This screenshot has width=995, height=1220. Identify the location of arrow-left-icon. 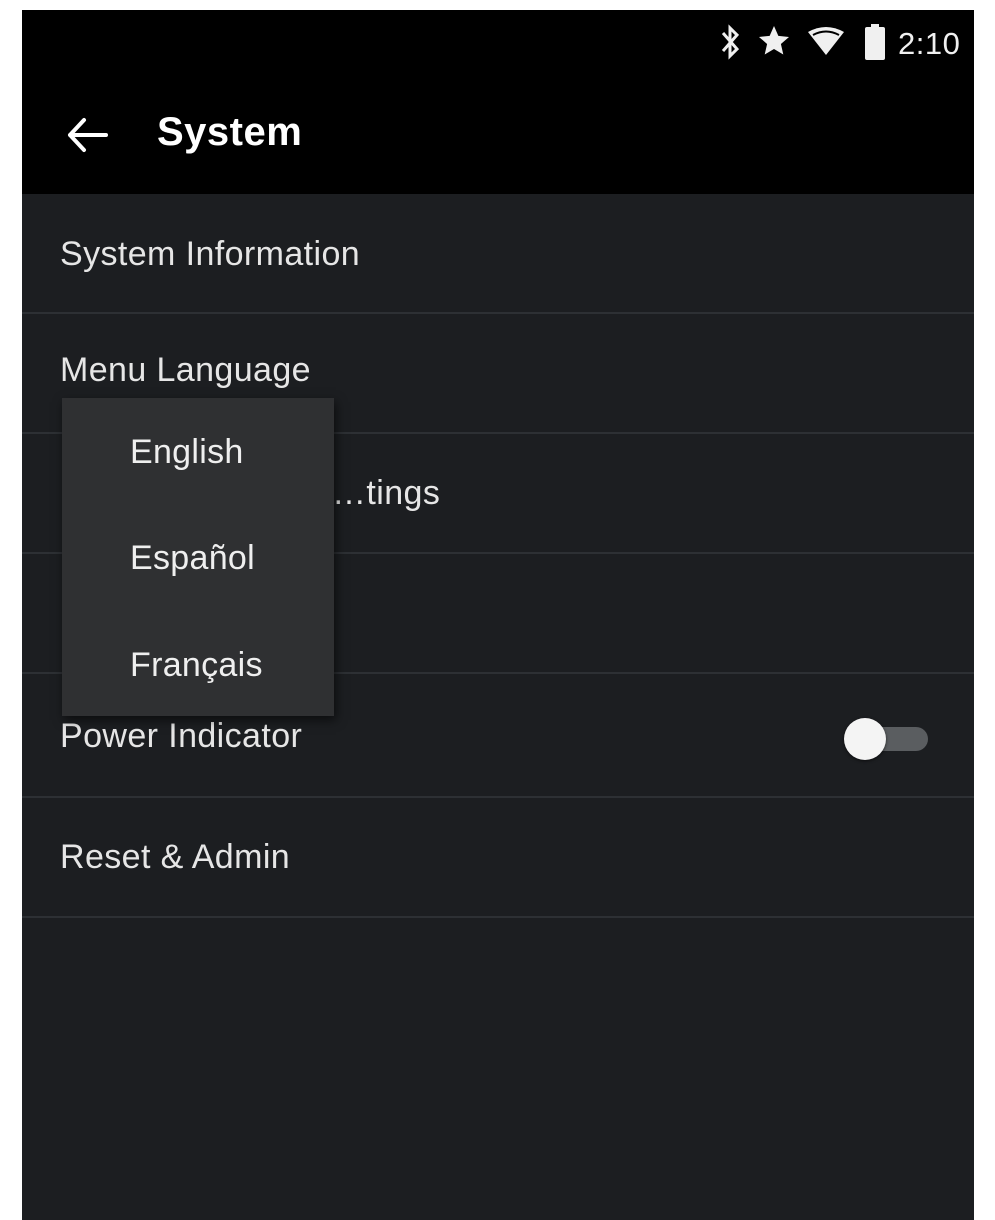
(88, 135).